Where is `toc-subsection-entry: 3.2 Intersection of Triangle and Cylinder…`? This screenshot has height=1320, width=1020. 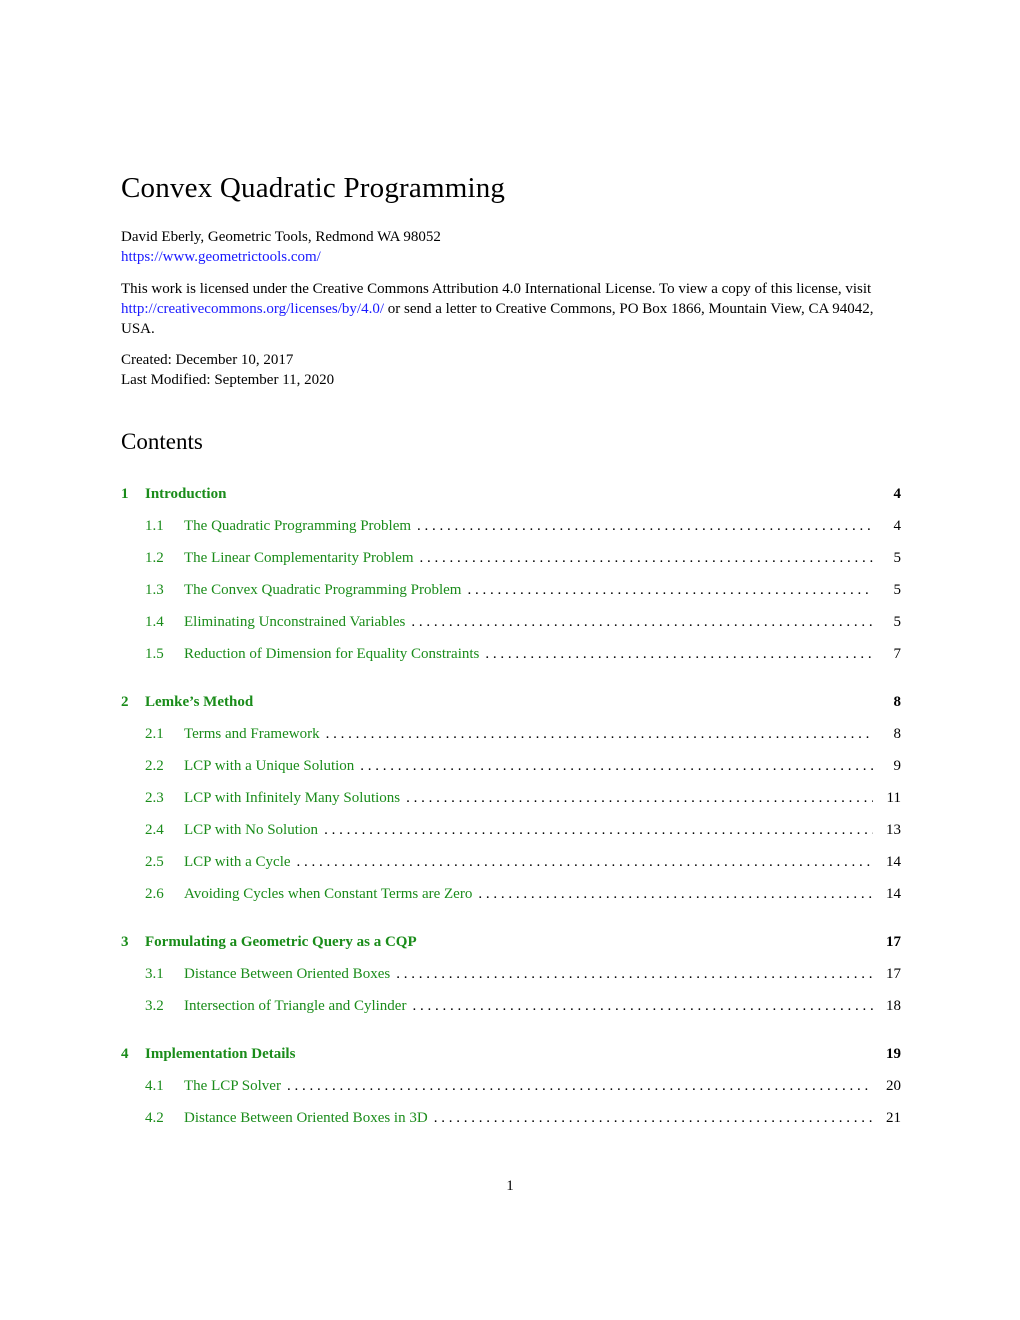 toc-subsection-entry: 3.2 Intersection of Triangle and Cylinder… is located at coordinates (511, 1008).